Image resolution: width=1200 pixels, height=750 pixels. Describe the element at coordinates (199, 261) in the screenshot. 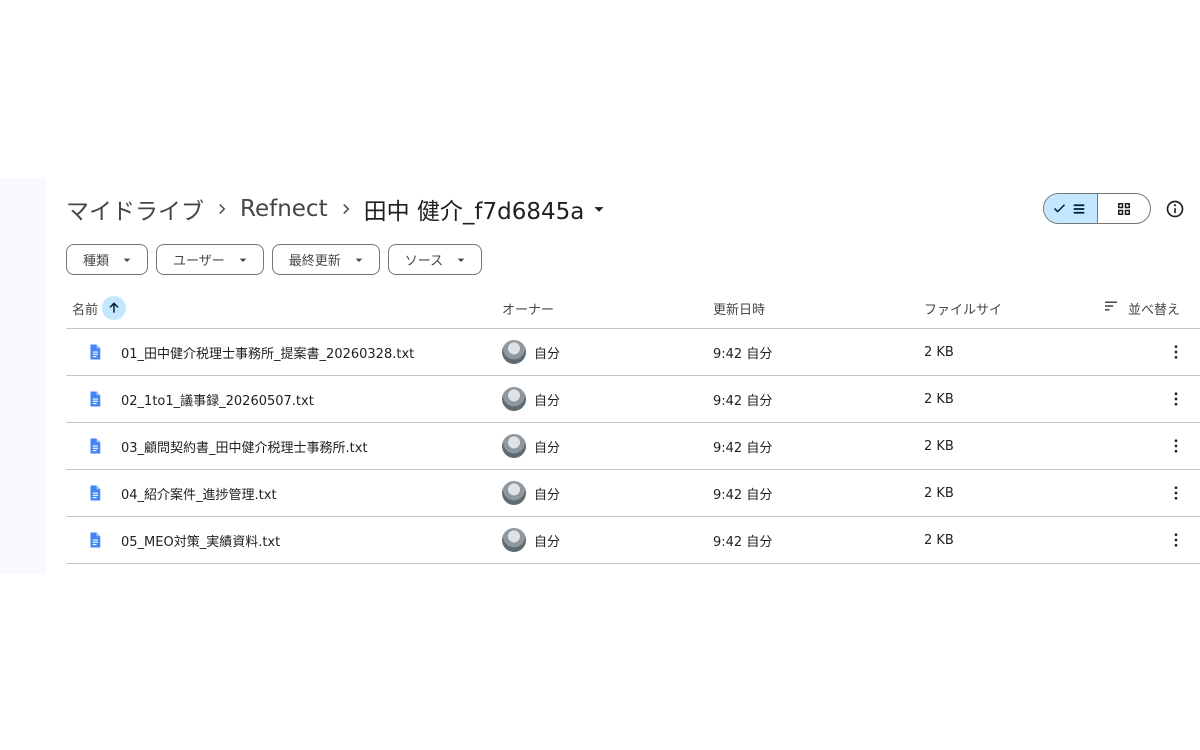

I see `chip-label: ユーザー` at that location.